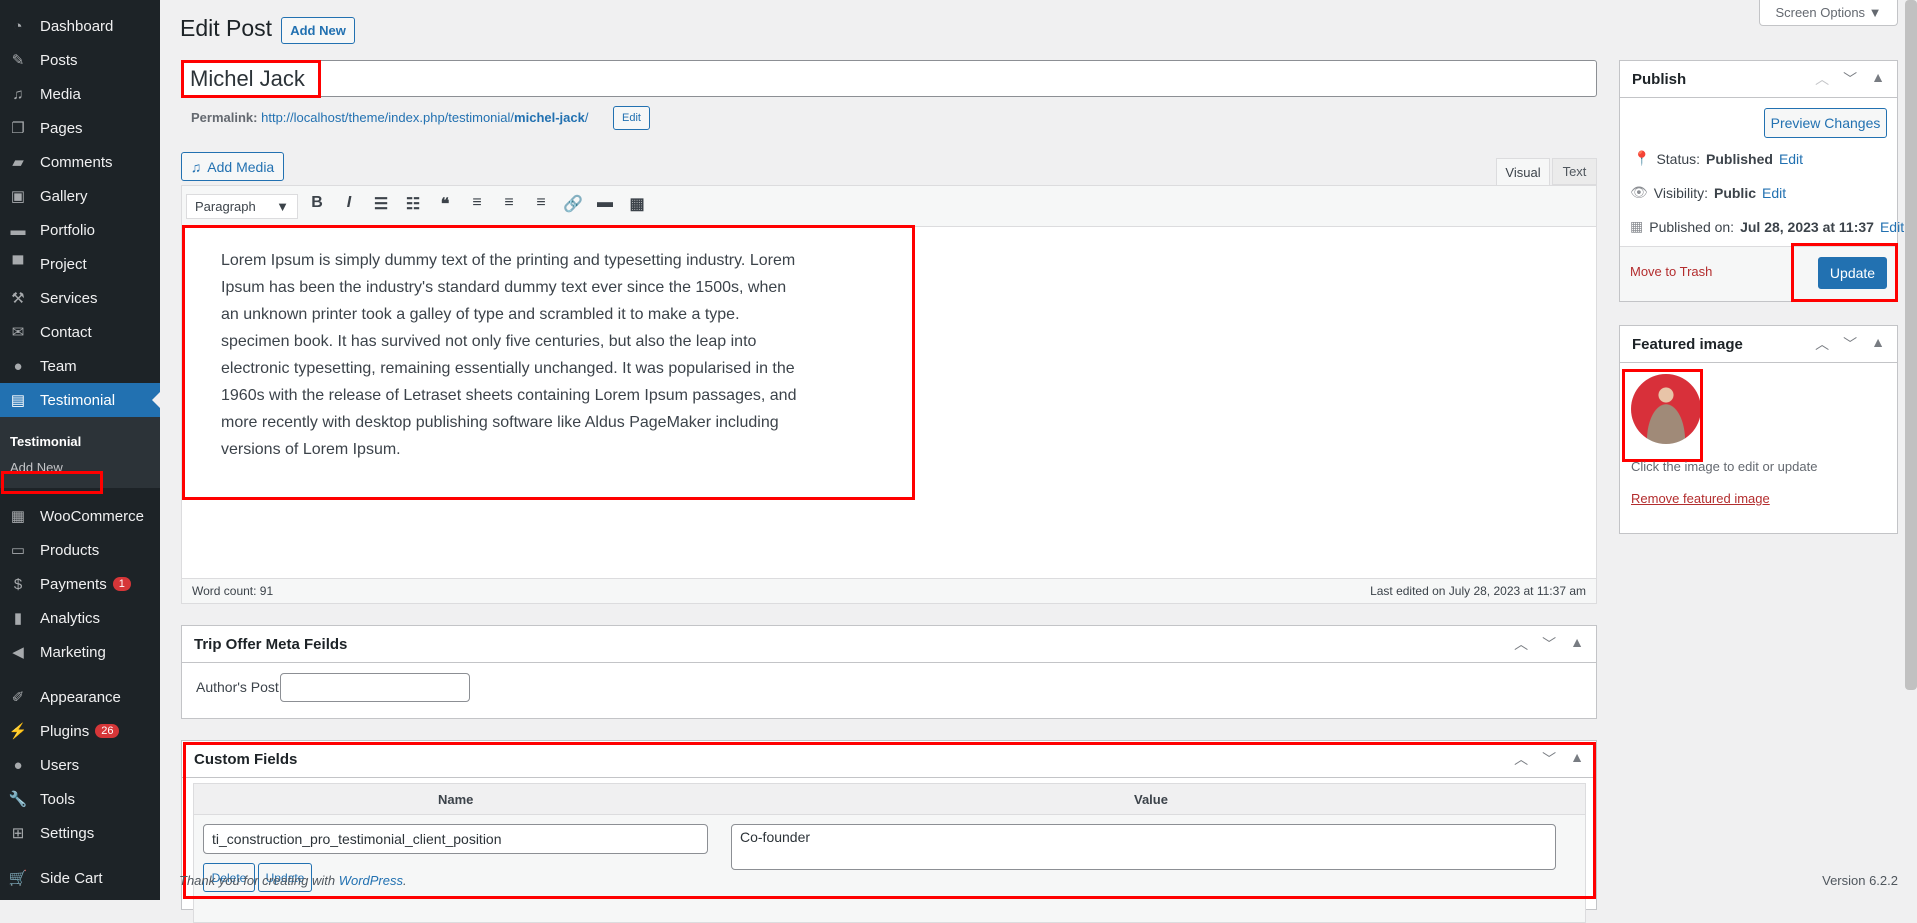  Describe the element at coordinates (455, 839) in the screenshot. I see `custom-field-name-input` at that location.